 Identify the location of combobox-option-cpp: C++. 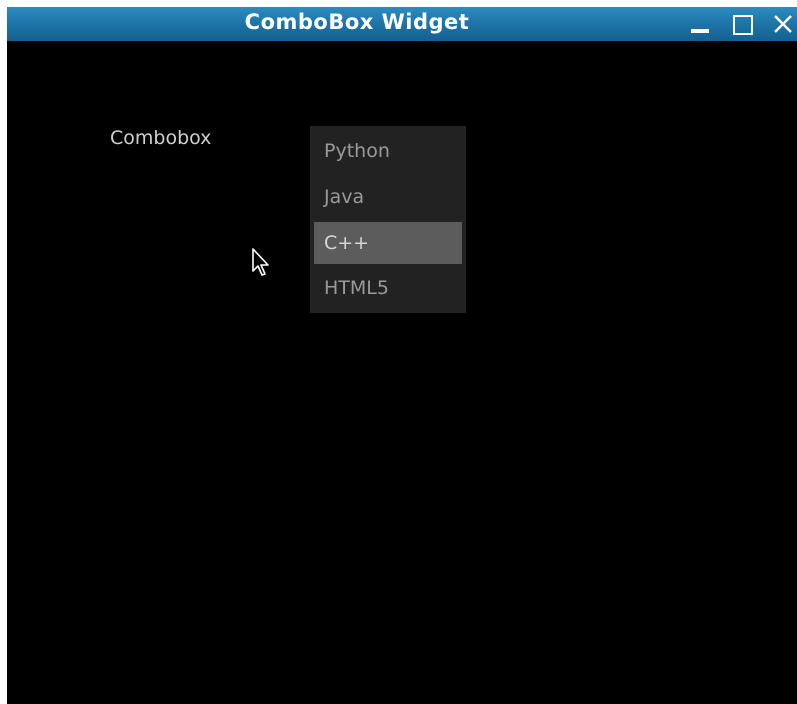
(388, 243).